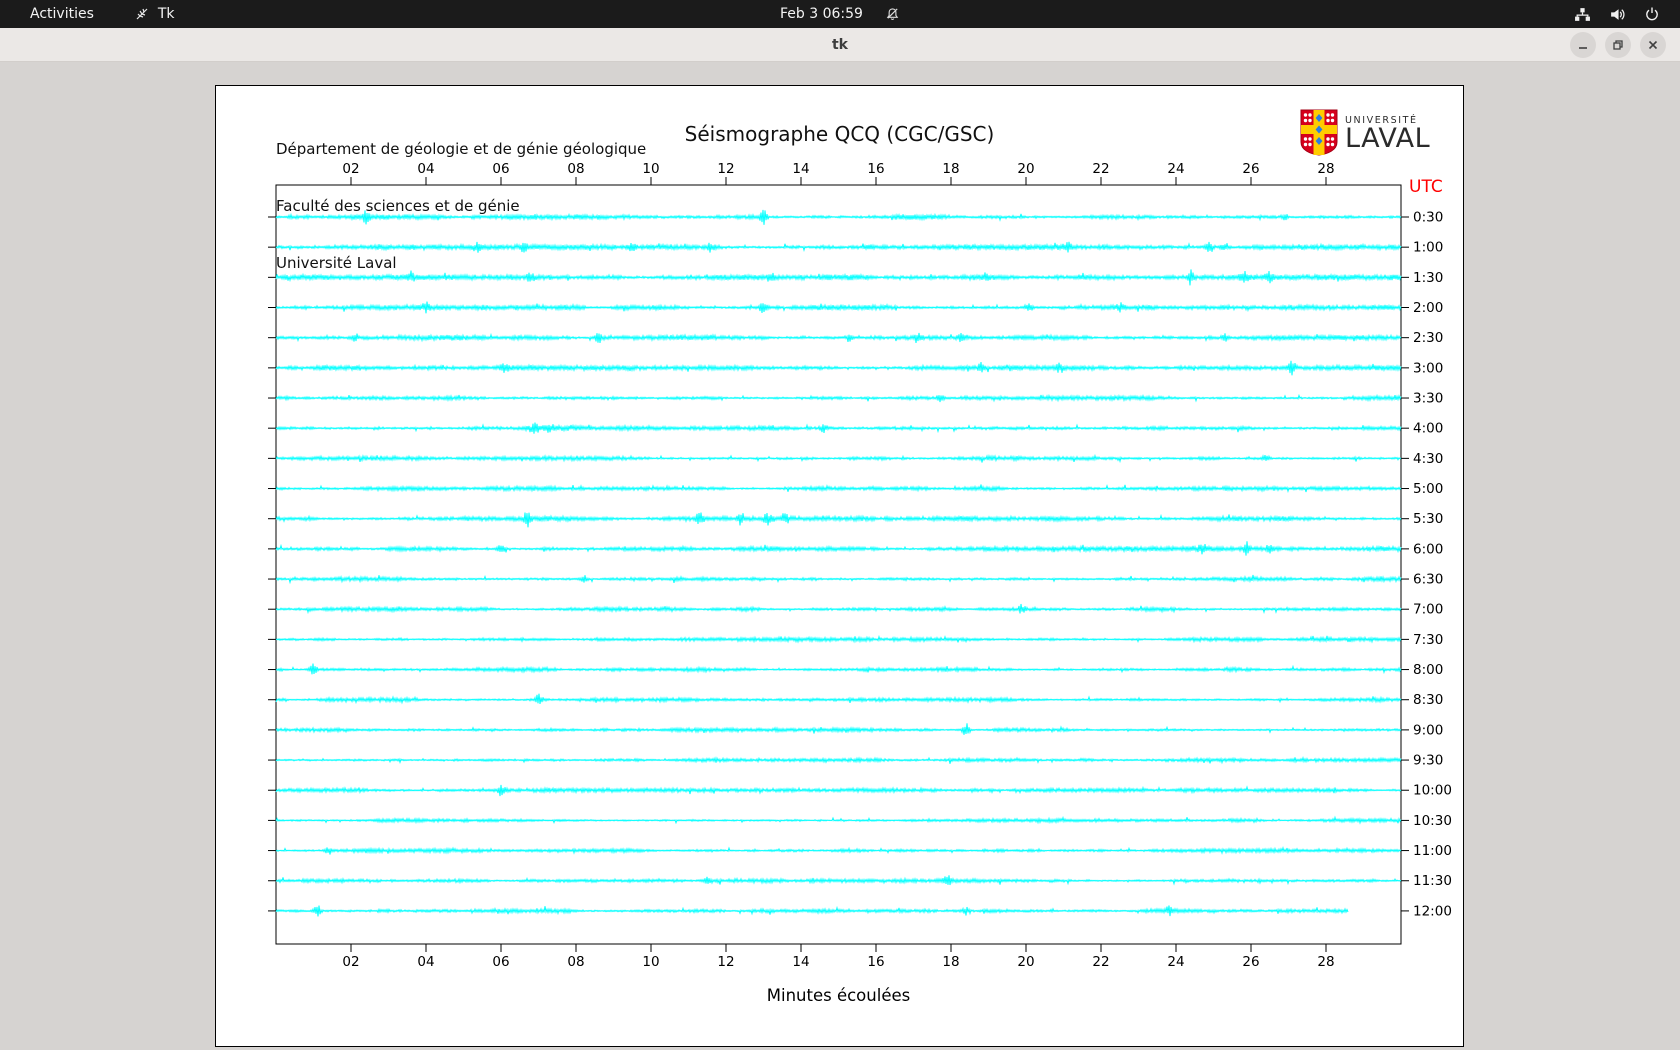 This screenshot has width=1680, height=1050. I want to click on x-tick-label-top: 14, so click(800, 169).